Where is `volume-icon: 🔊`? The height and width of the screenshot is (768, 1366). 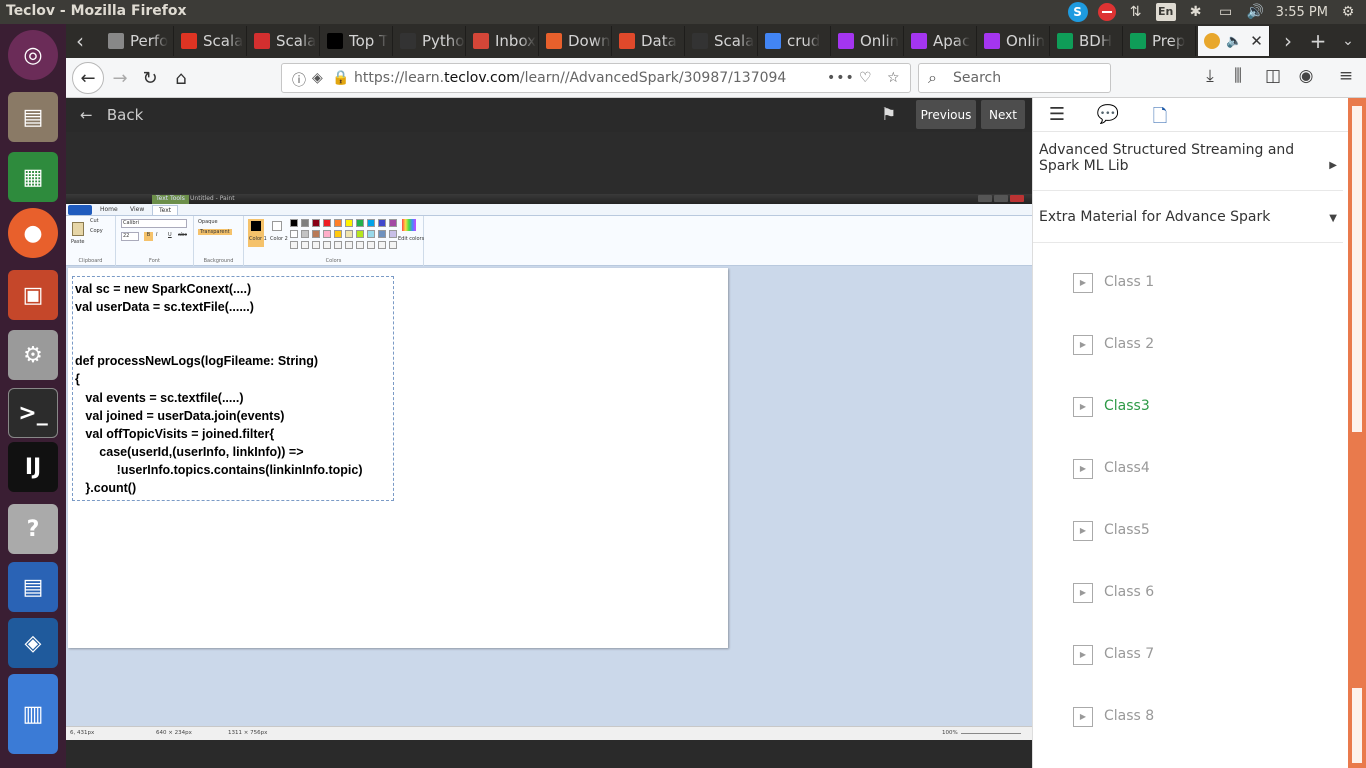 volume-icon: 🔊 is located at coordinates (1256, 12).